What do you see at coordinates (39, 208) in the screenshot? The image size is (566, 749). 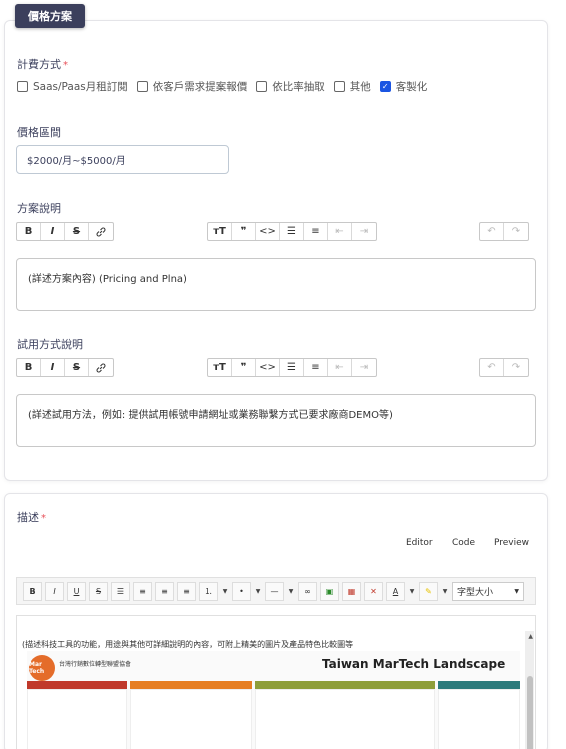 I see `plan-desc-label: 方案說明` at bounding box center [39, 208].